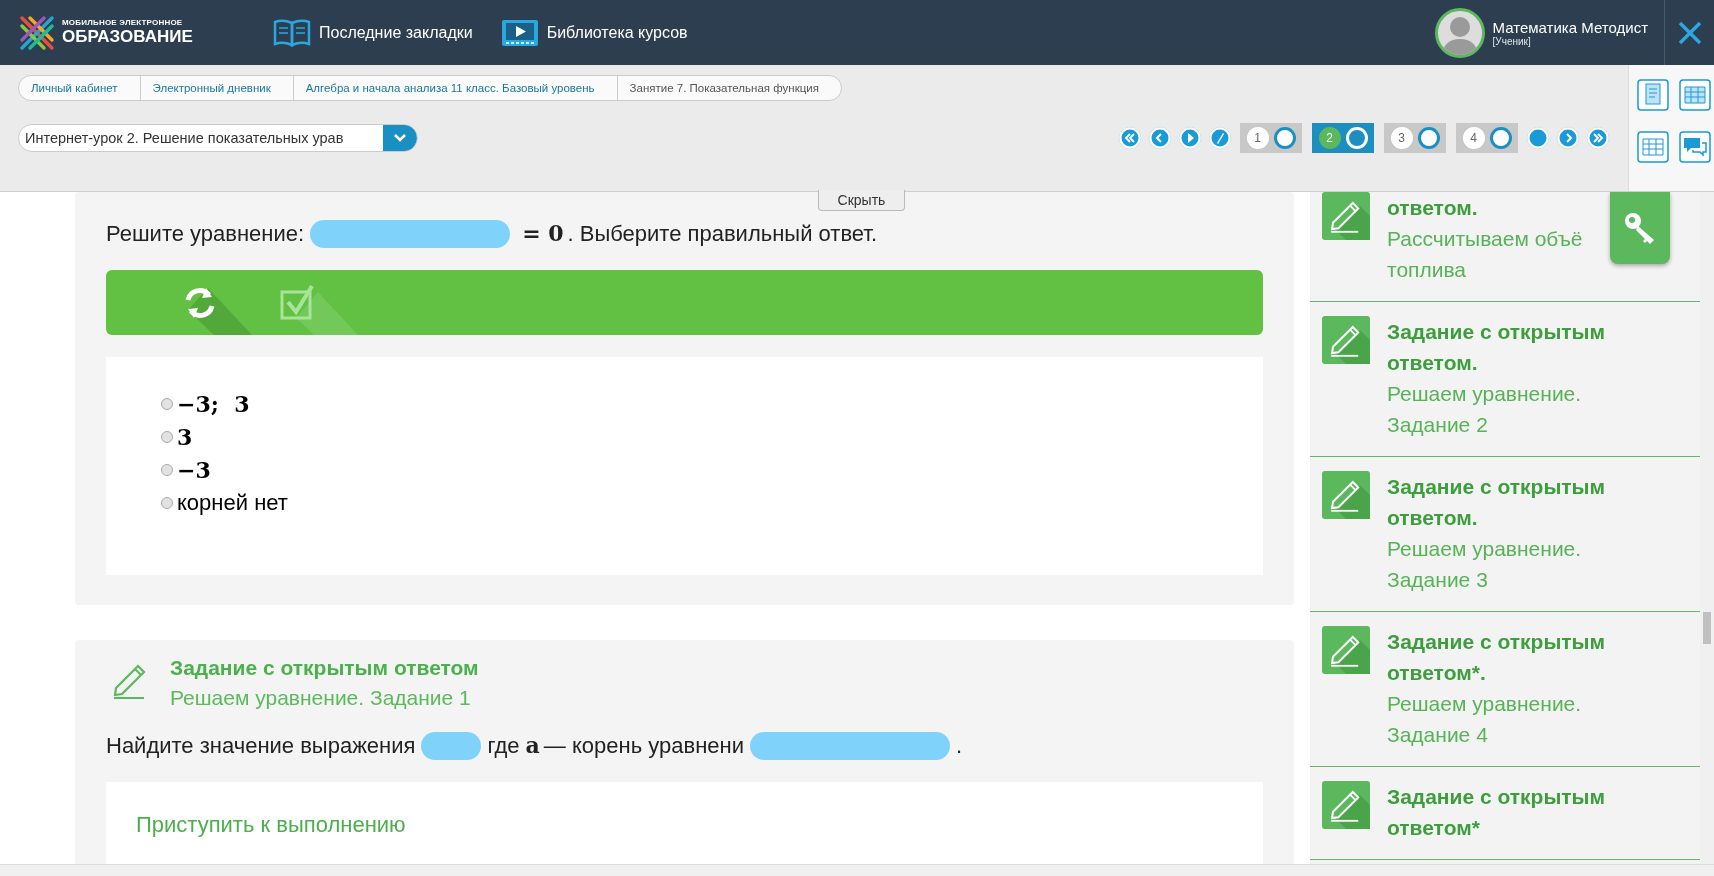 The image size is (1714, 876). Describe the element at coordinates (1653, 95) in the screenshot. I see `notebook-icon` at that location.